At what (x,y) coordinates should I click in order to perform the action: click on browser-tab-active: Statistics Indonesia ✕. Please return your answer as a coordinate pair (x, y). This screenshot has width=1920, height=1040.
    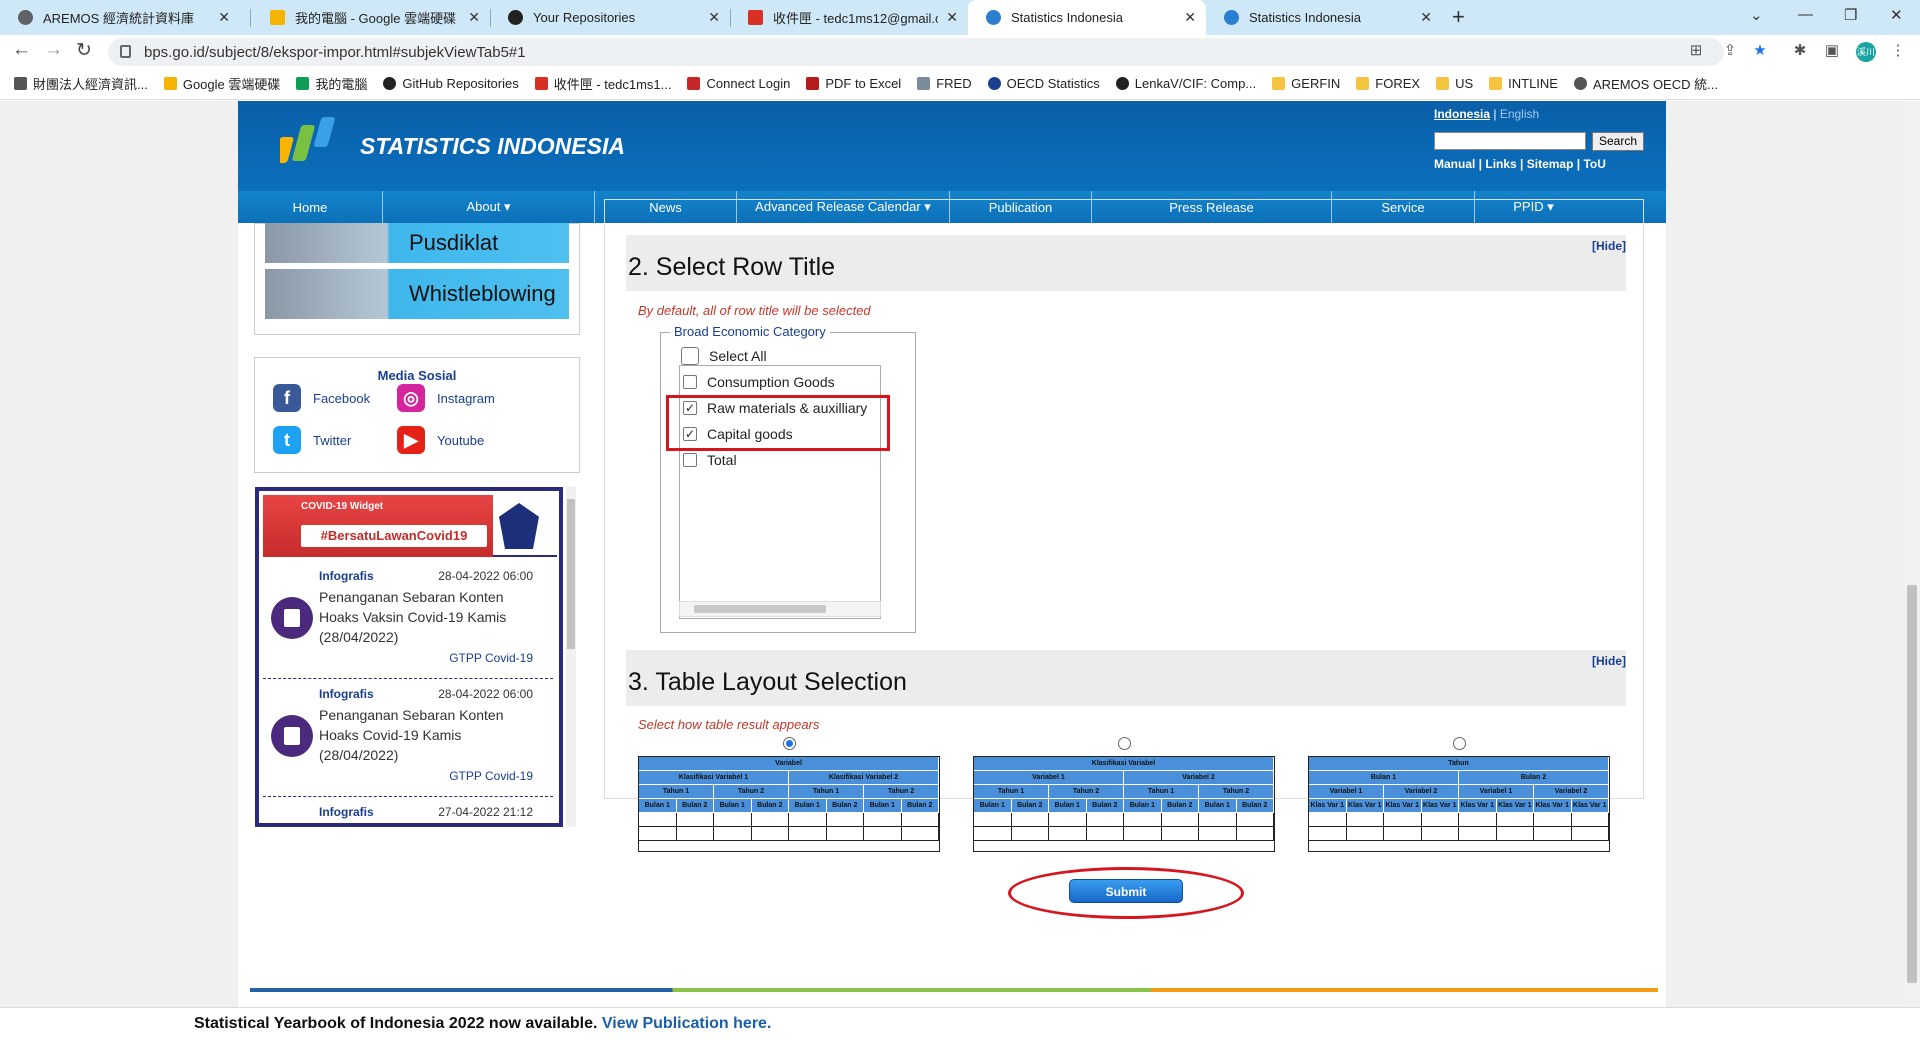
    Looking at the image, I should click on (1087, 17).